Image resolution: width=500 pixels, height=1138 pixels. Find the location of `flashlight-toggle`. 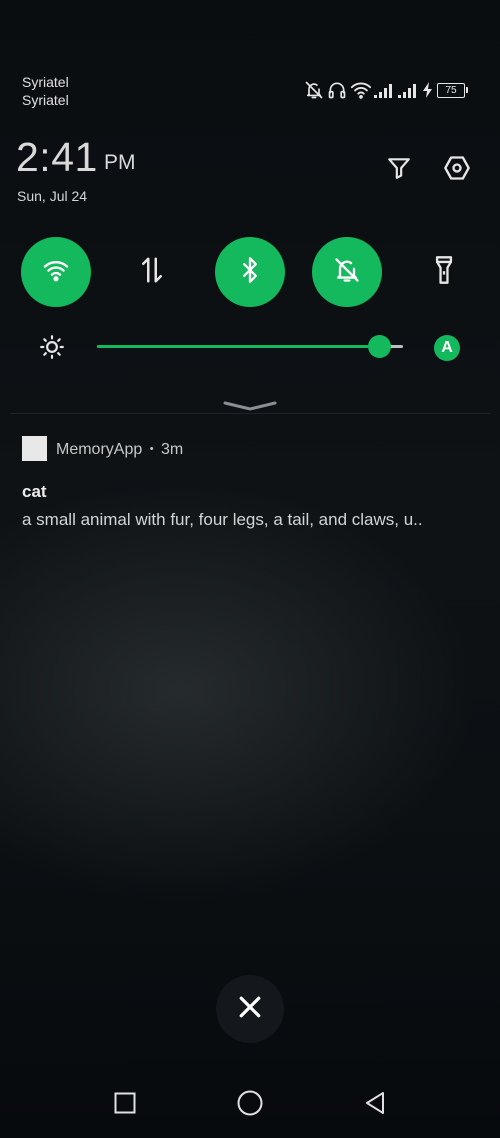

flashlight-toggle is located at coordinates (444, 272).